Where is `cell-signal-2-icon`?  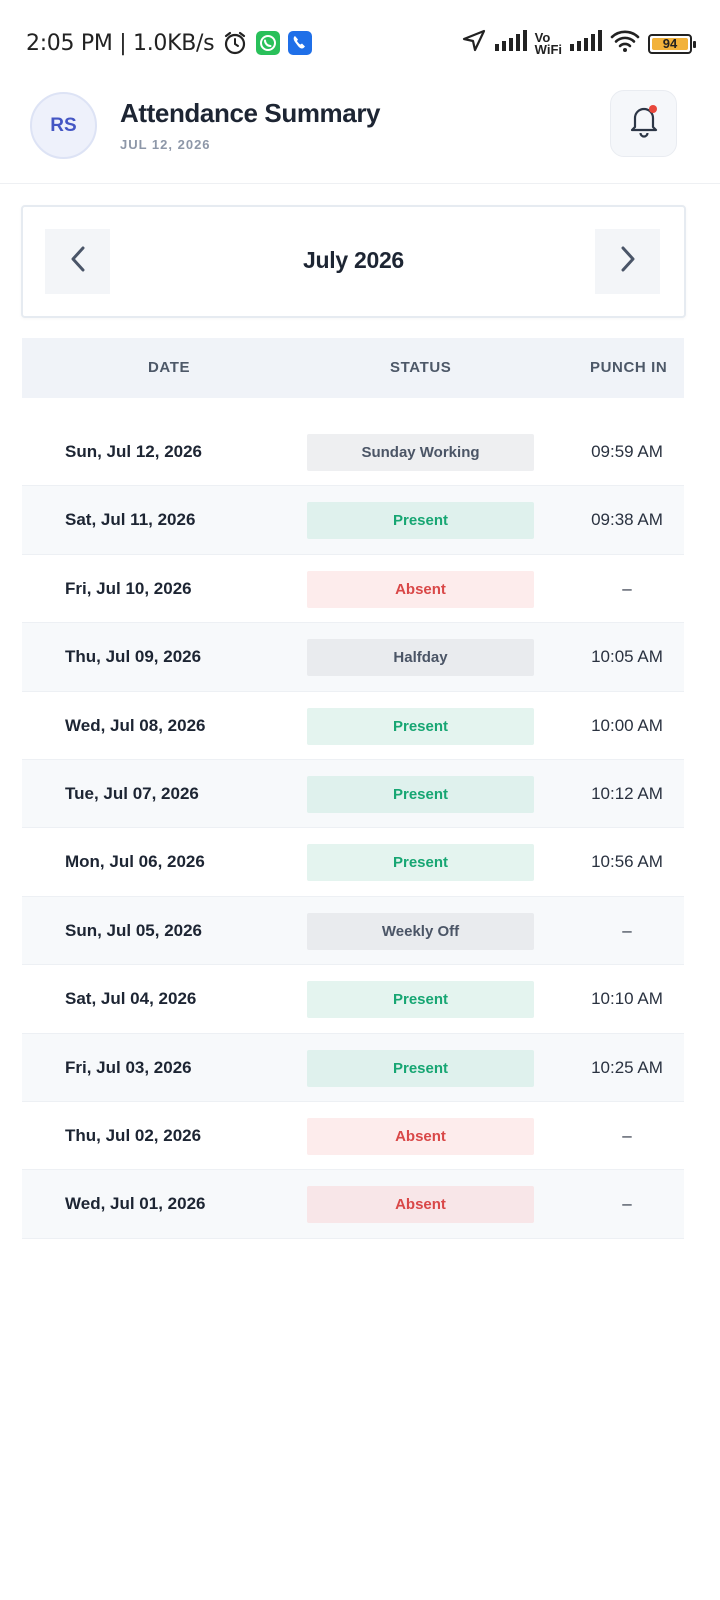
cell-signal-2-icon is located at coordinates (586, 43).